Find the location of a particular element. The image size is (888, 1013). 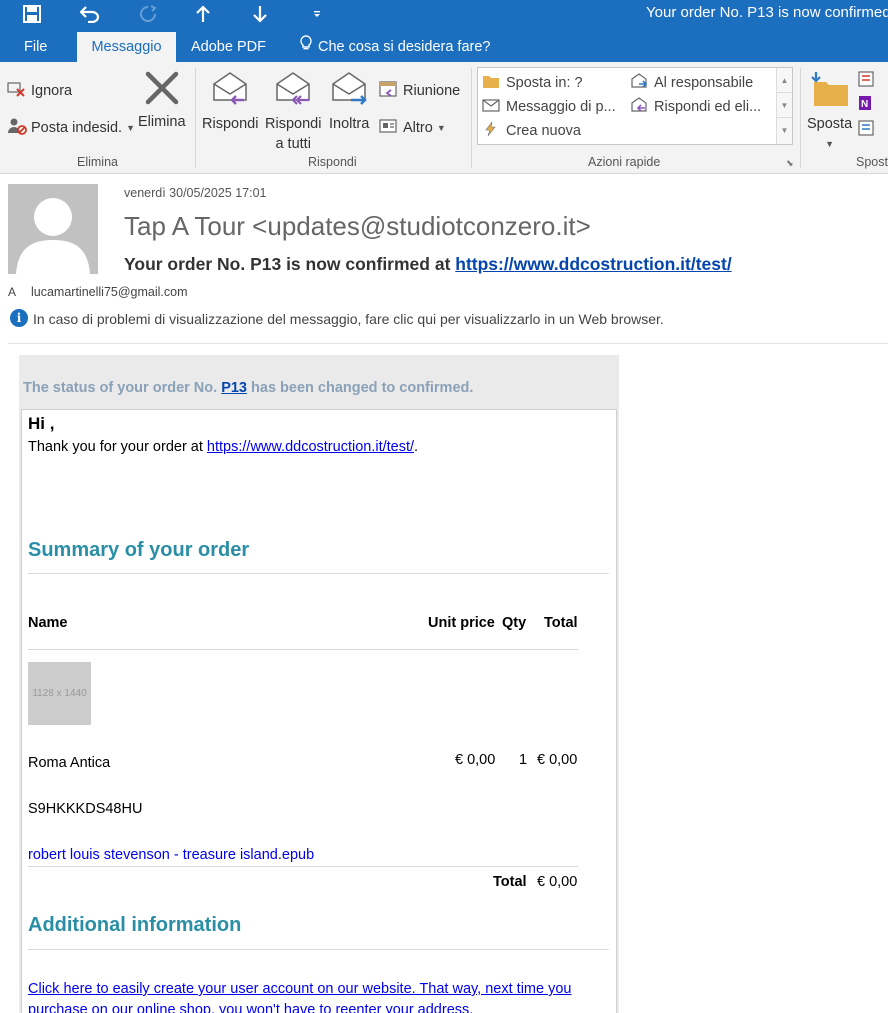

status-suffix: has been changed to confirmed. is located at coordinates (360, 388).